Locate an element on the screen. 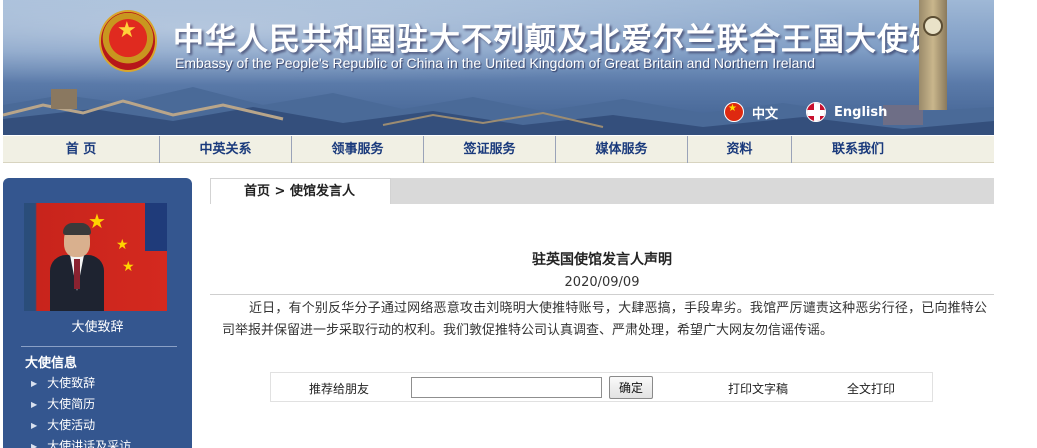 The width and height of the screenshot is (1037, 448). lang-switch-en: English is located at coordinates (846, 112).